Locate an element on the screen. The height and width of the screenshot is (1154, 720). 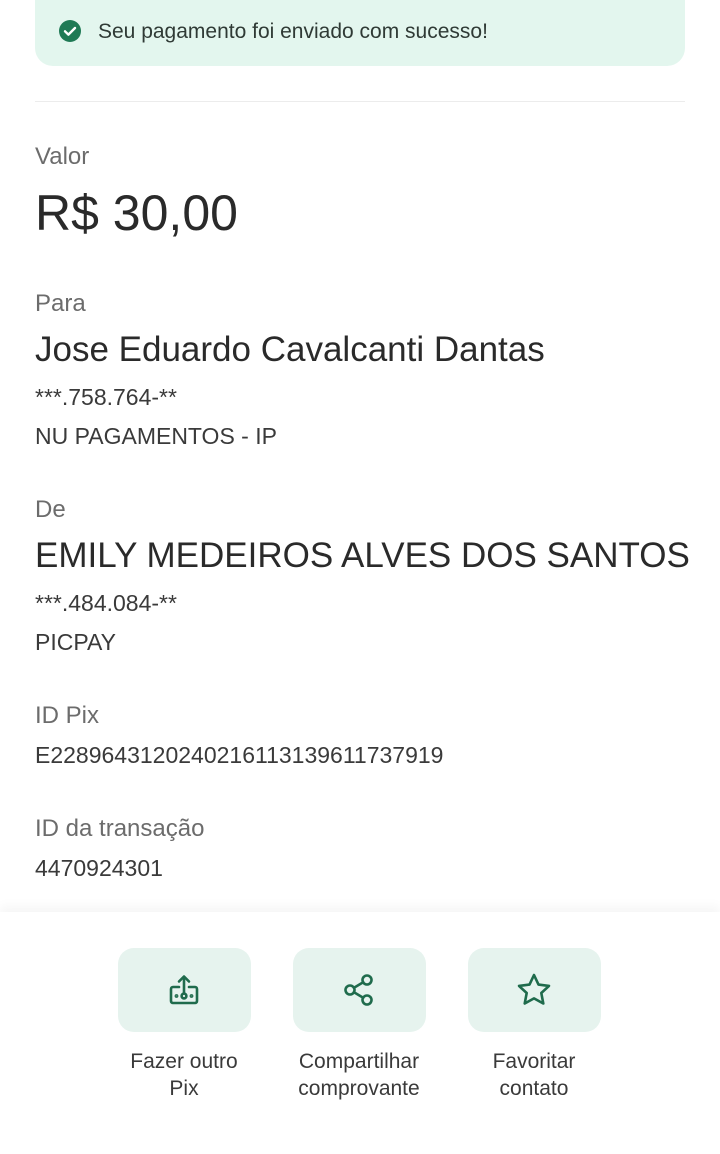
share-receipt-button is located at coordinates (359, 990).